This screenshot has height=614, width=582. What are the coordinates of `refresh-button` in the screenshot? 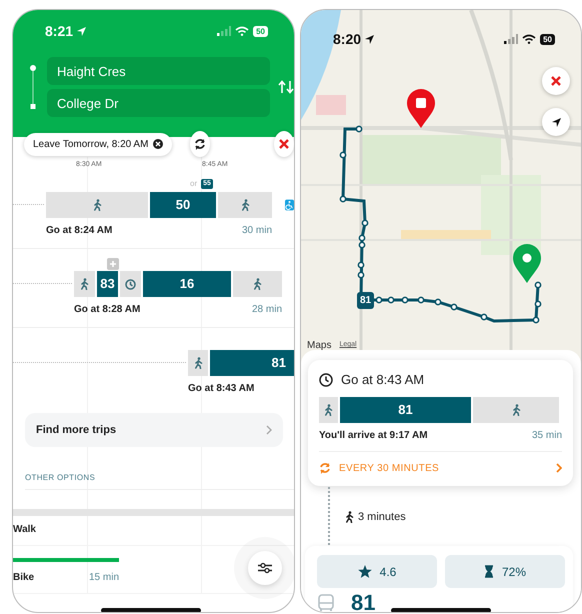 It's located at (200, 144).